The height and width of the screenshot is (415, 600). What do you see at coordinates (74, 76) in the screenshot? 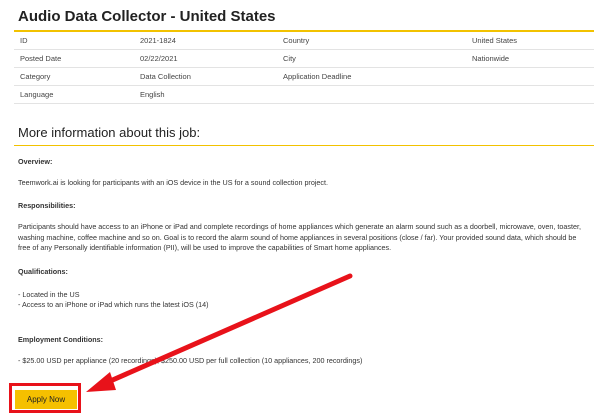
I see `detail-label: Category` at bounding box center [74, 76].